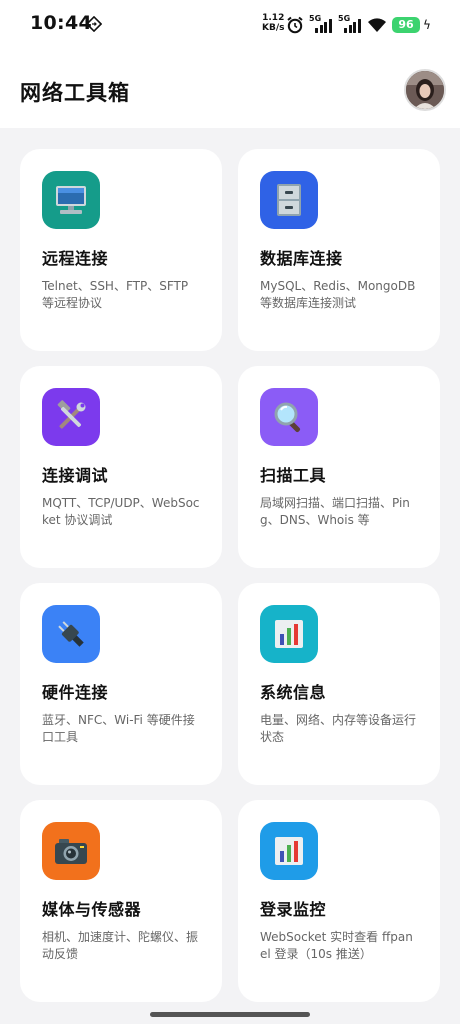  I want to click on tool-description: 蓝牙、NFC、Wi-Fi 等硬件接口工具, so click(118, 728).